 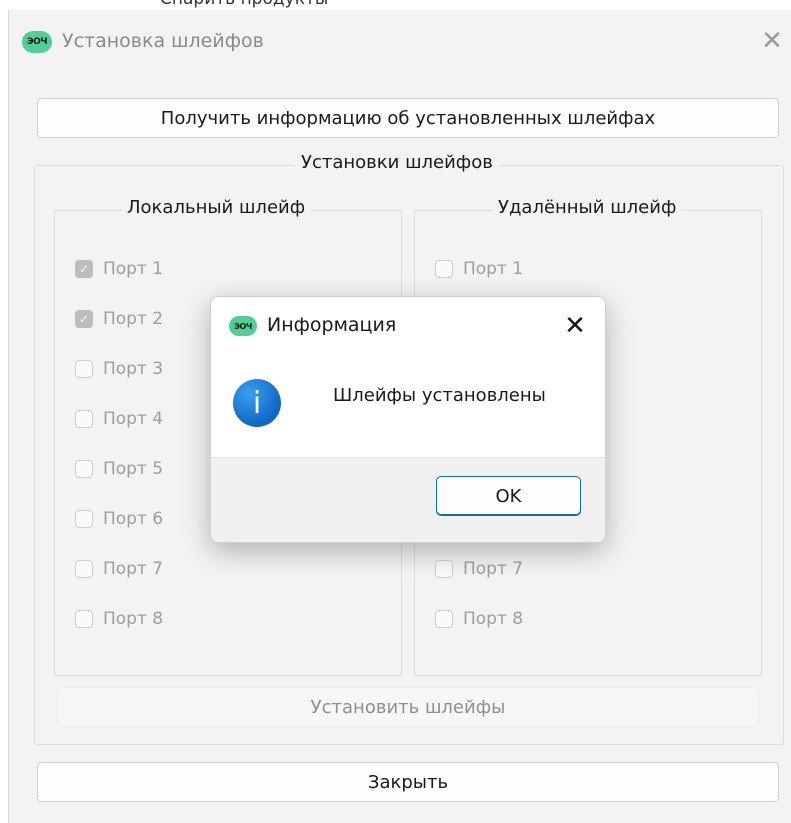 What do you see at coordinates (133, 469) in the screenshot?
I see `port-label: Порт 5` at bounding box center [133, 469].